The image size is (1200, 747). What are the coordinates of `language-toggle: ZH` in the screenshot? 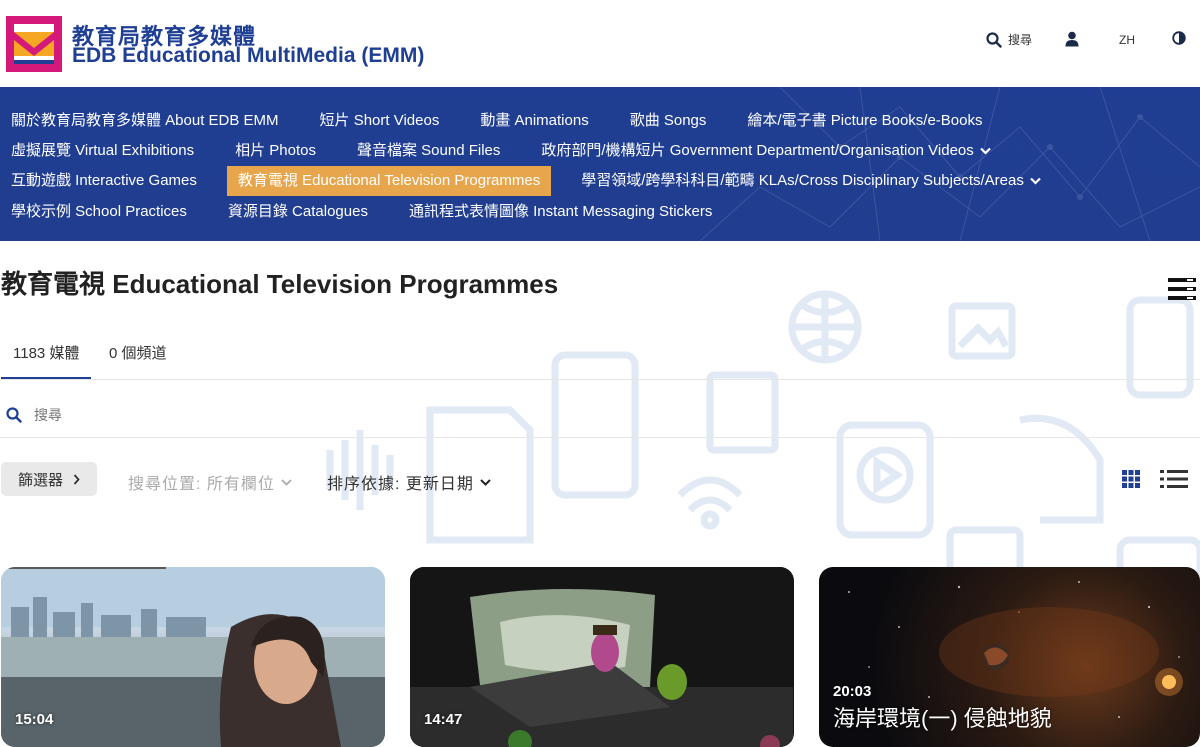 It's located at (1127, 40).